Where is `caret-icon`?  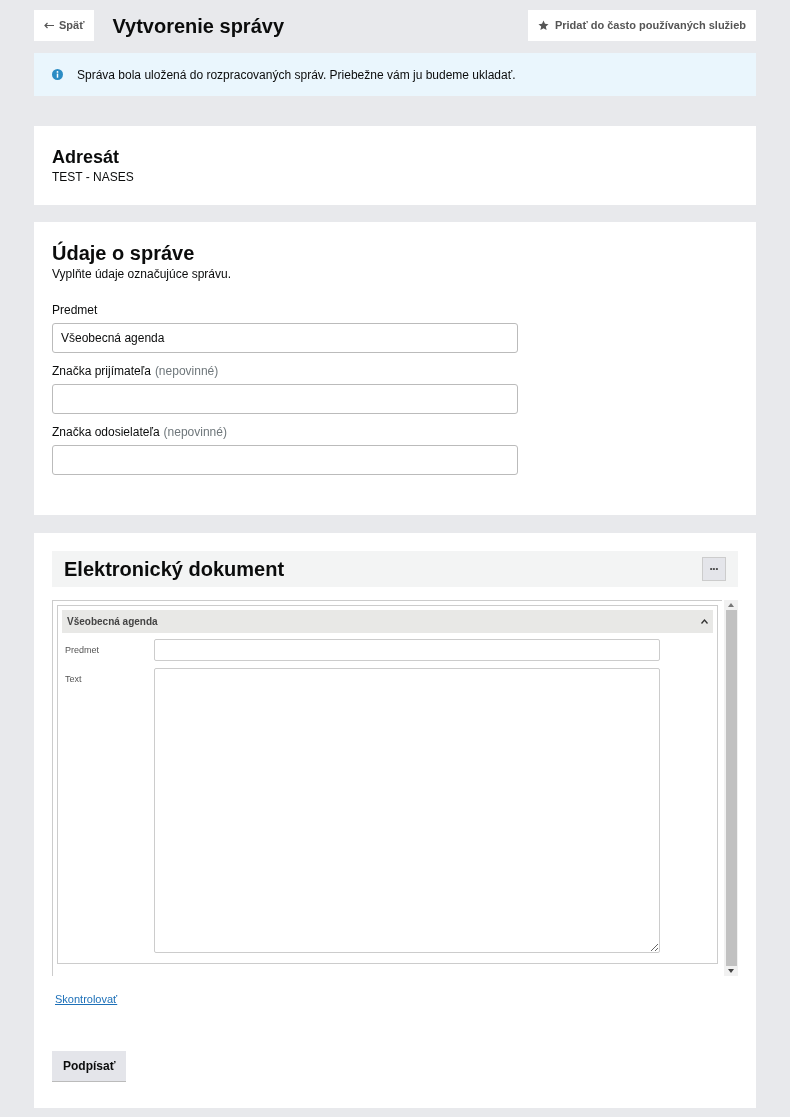 caret-icon is located at coordinates (704, 621).